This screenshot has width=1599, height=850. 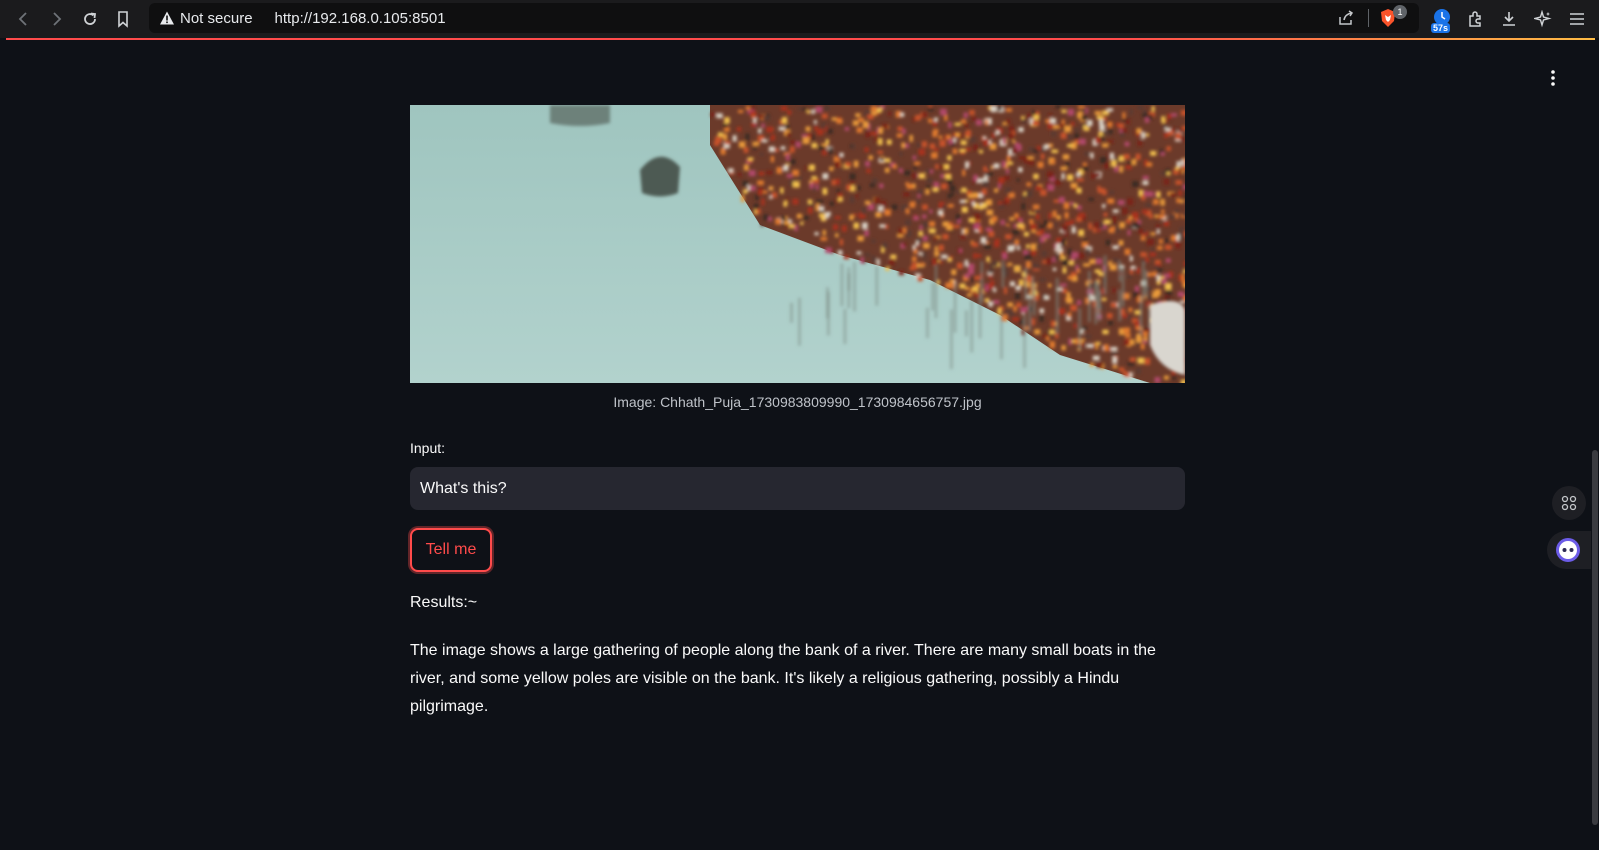 What do you see at coordinates (1553, 78) in the screenshot?
I see `main-menu-icon` at bounding box center [1553, 78].